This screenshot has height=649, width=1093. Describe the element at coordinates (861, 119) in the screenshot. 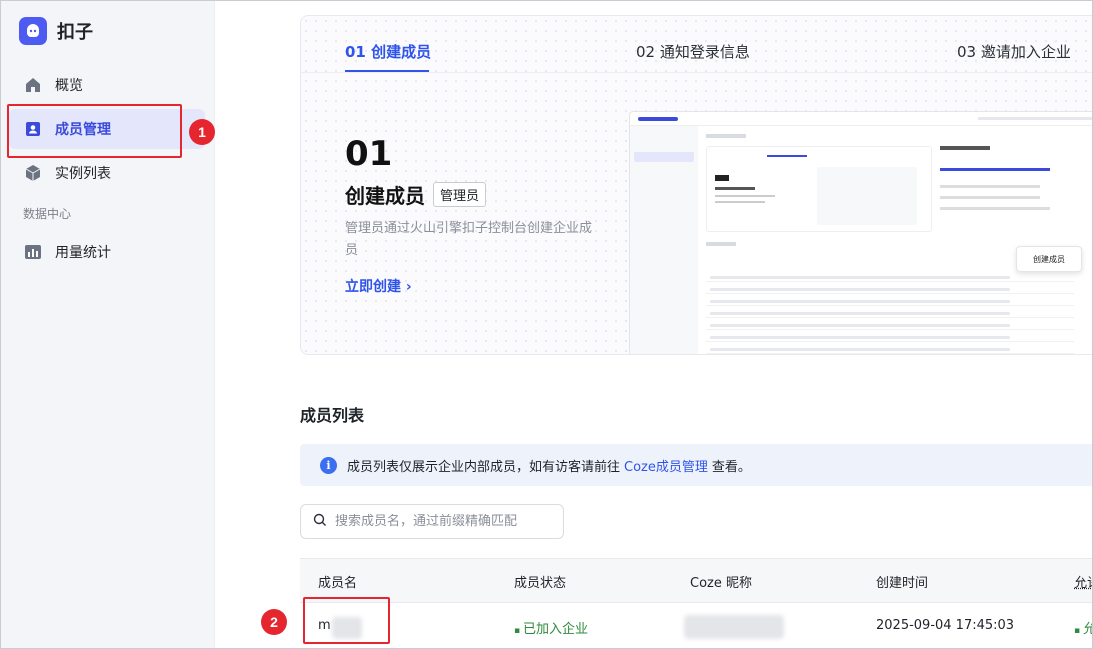

I see `preview-topbar` at that location.